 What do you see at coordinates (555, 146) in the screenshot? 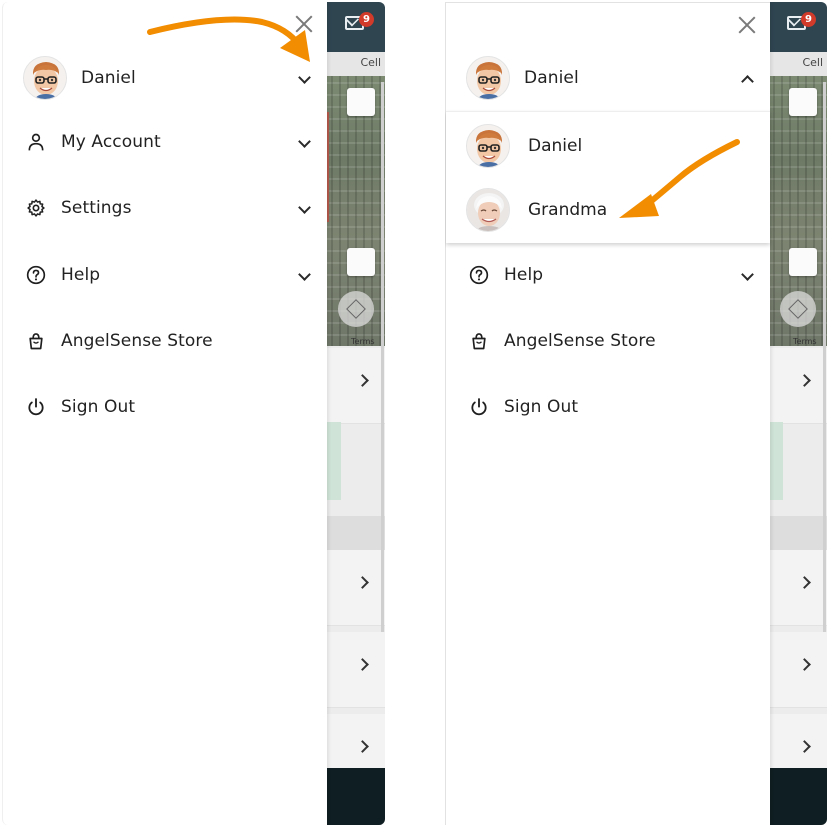
I see `user-option-label: Daniel` at bounding box center [555, 146].